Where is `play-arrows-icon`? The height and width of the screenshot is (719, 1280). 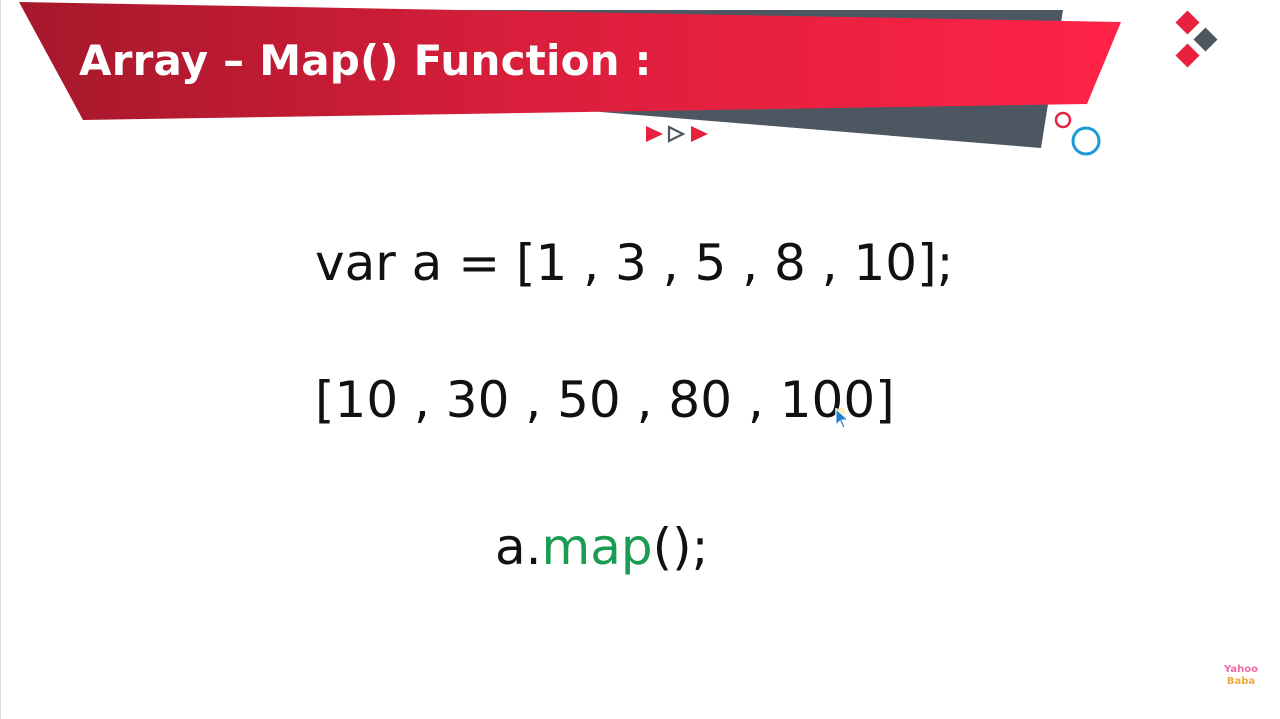 play-arrows-icon is located at coordinates (677, 134).